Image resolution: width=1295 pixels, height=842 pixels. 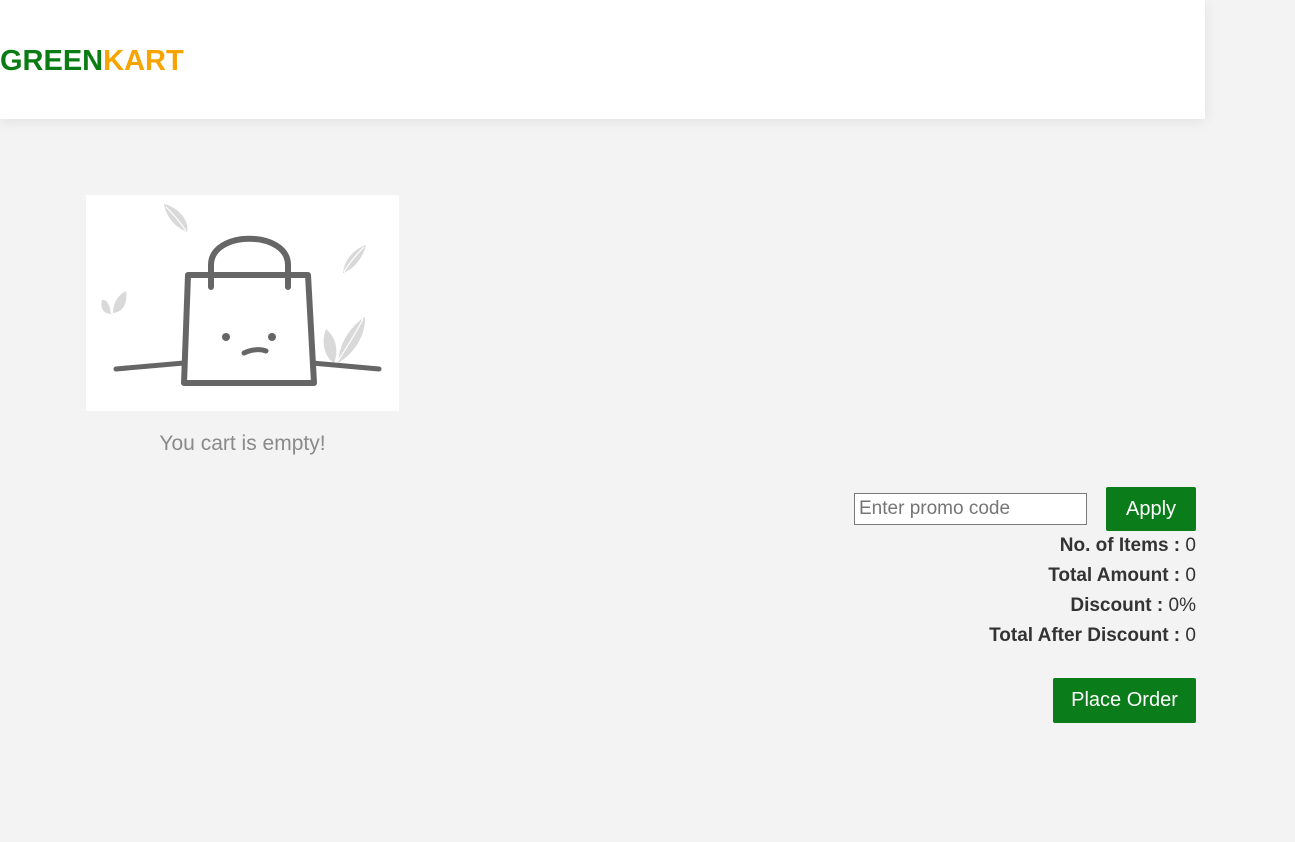 What do you see at coordinates (1182, 605) in the screenshot?
I see `discount-value: 0%` at bounding box center [1182, 605].